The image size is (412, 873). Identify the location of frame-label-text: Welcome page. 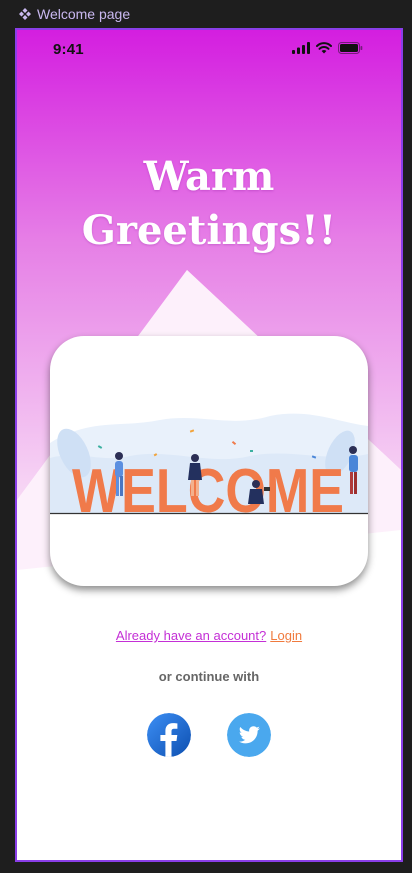
(84, 14).